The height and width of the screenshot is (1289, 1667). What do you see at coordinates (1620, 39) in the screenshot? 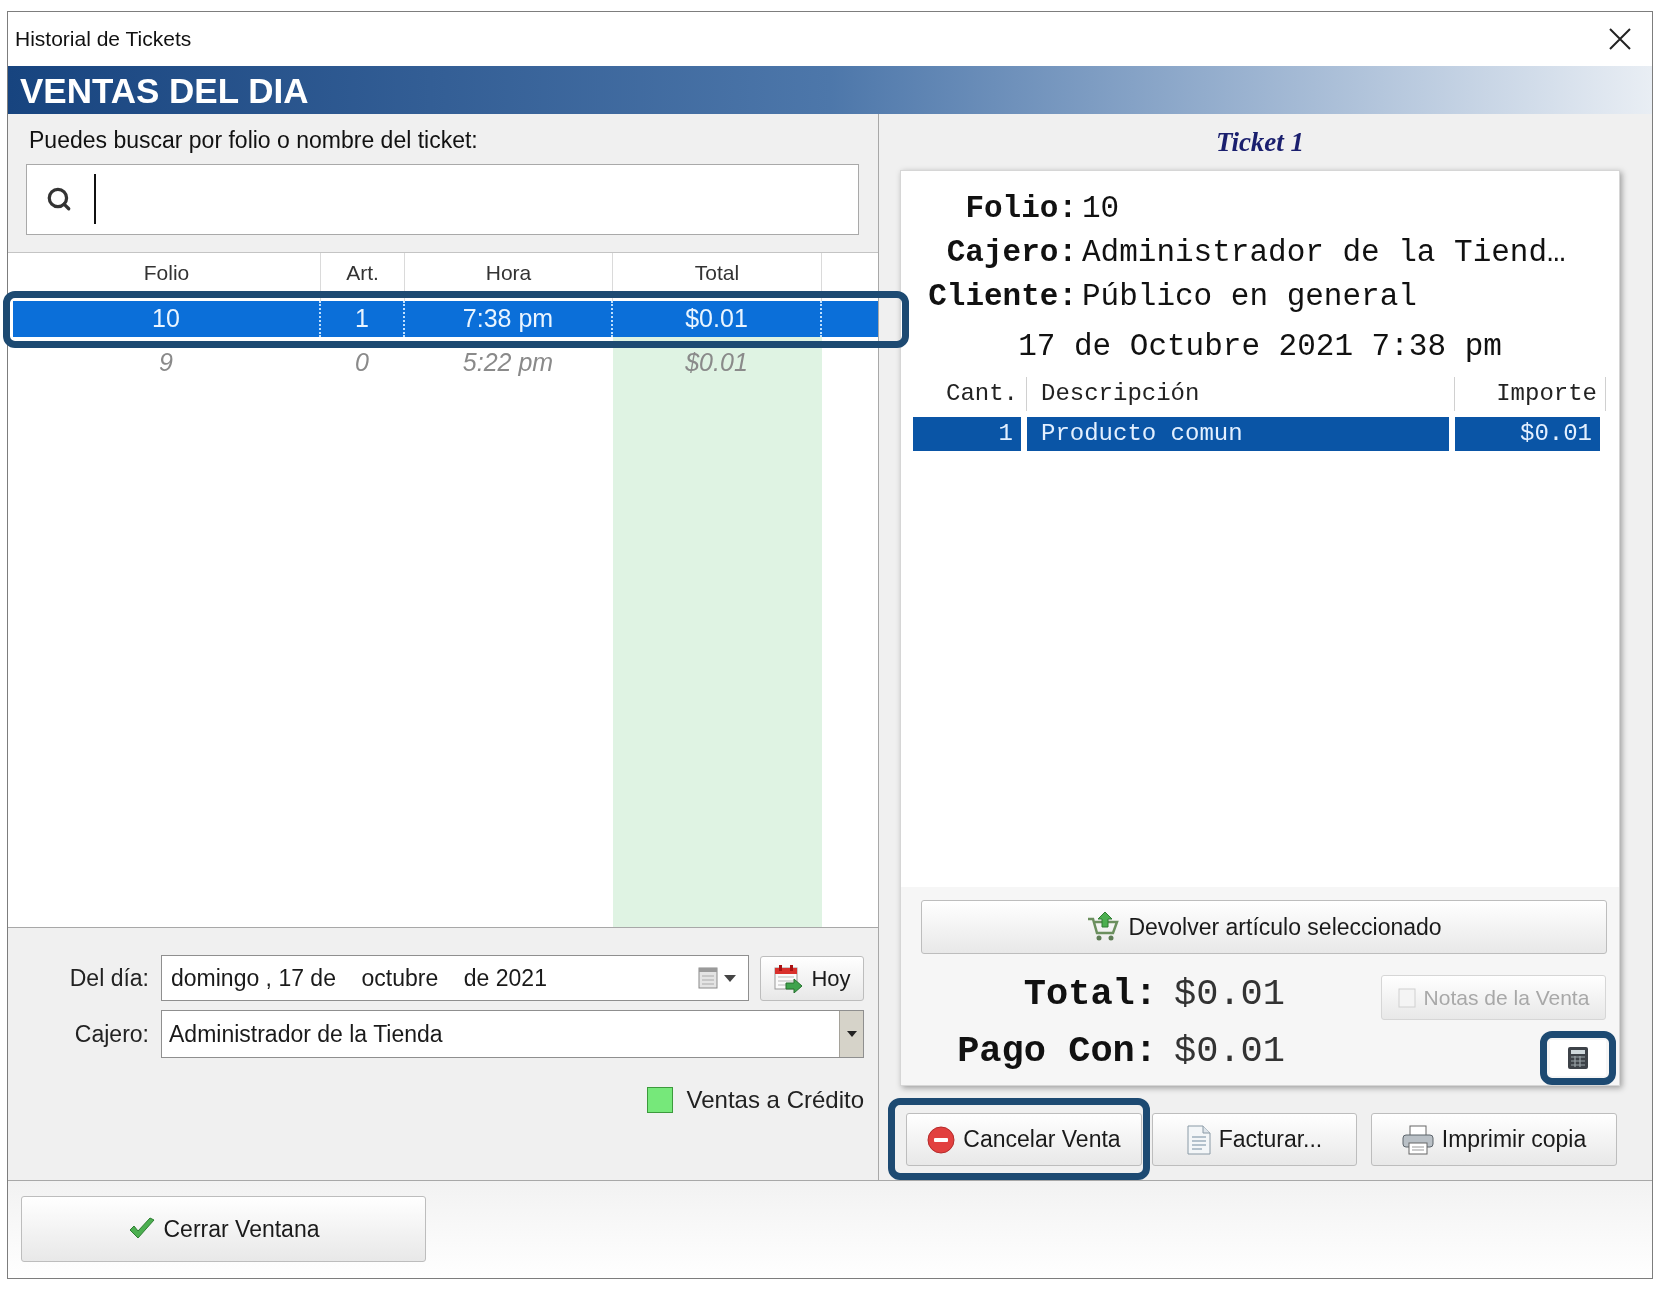
I see `close-icon` at bounding box center [1620, 39].